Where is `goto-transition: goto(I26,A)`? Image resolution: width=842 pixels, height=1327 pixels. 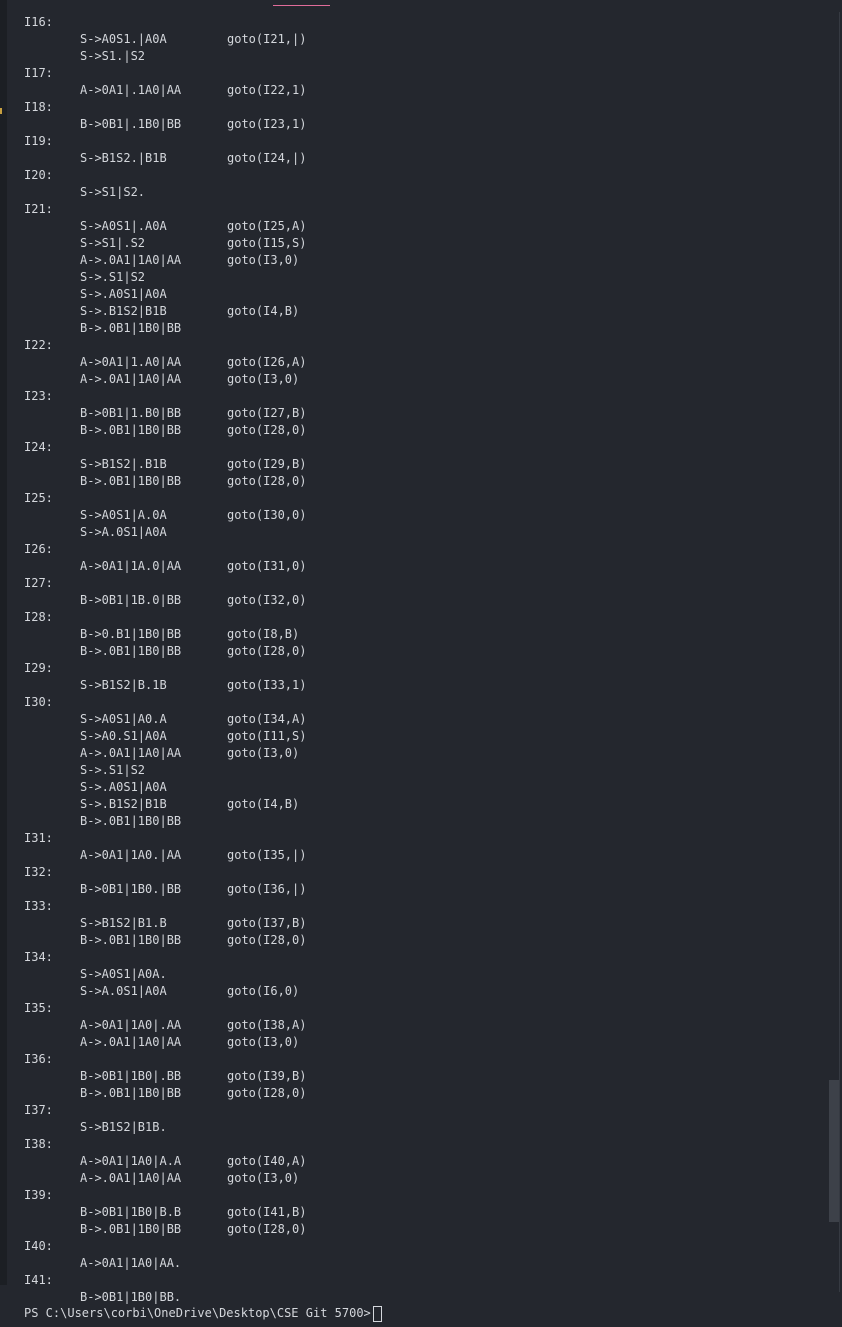
goto-transition: goto(I26,A) is located at coordinates (267, 362).